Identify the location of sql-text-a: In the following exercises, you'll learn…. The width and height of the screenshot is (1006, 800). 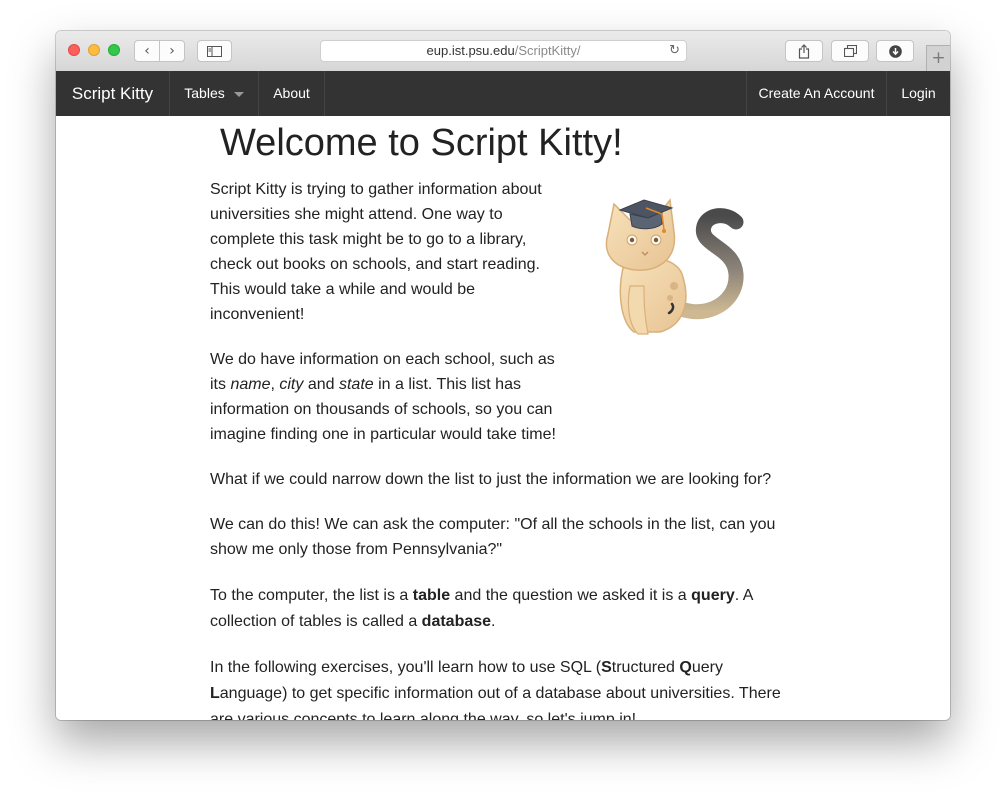
(406, 667).